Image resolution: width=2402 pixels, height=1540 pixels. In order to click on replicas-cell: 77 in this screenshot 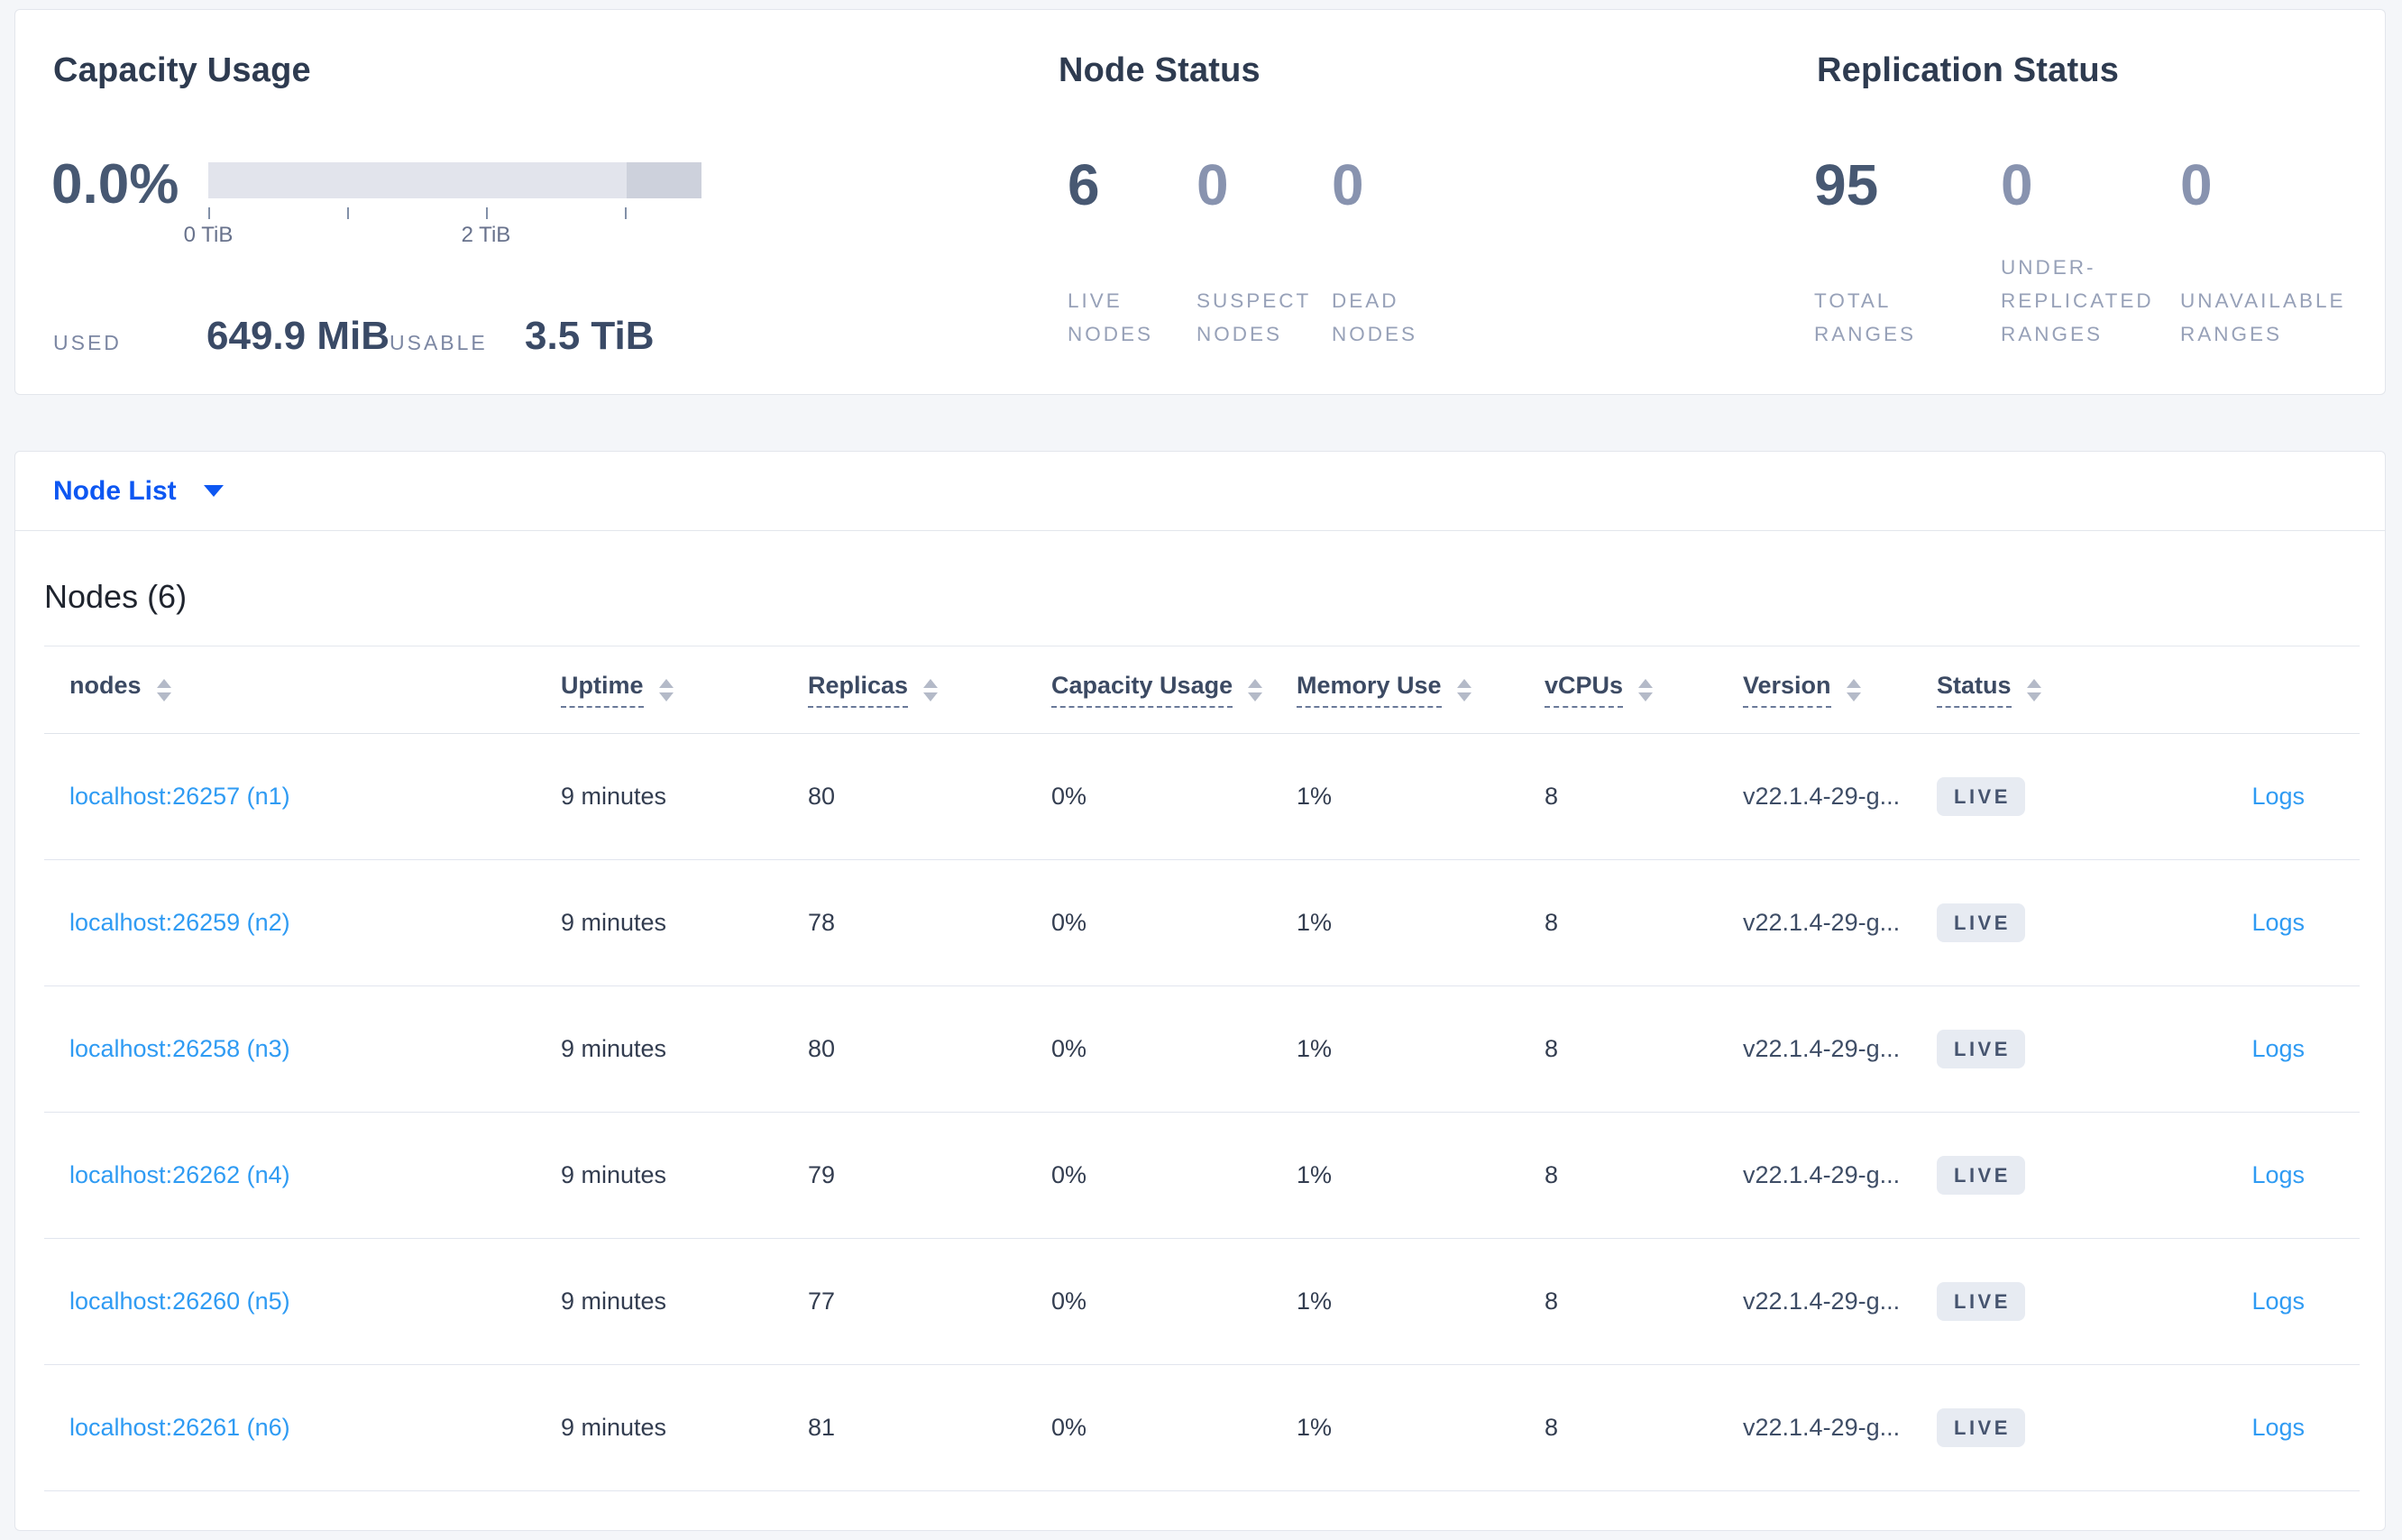, I will do `click(822, 1301)`.